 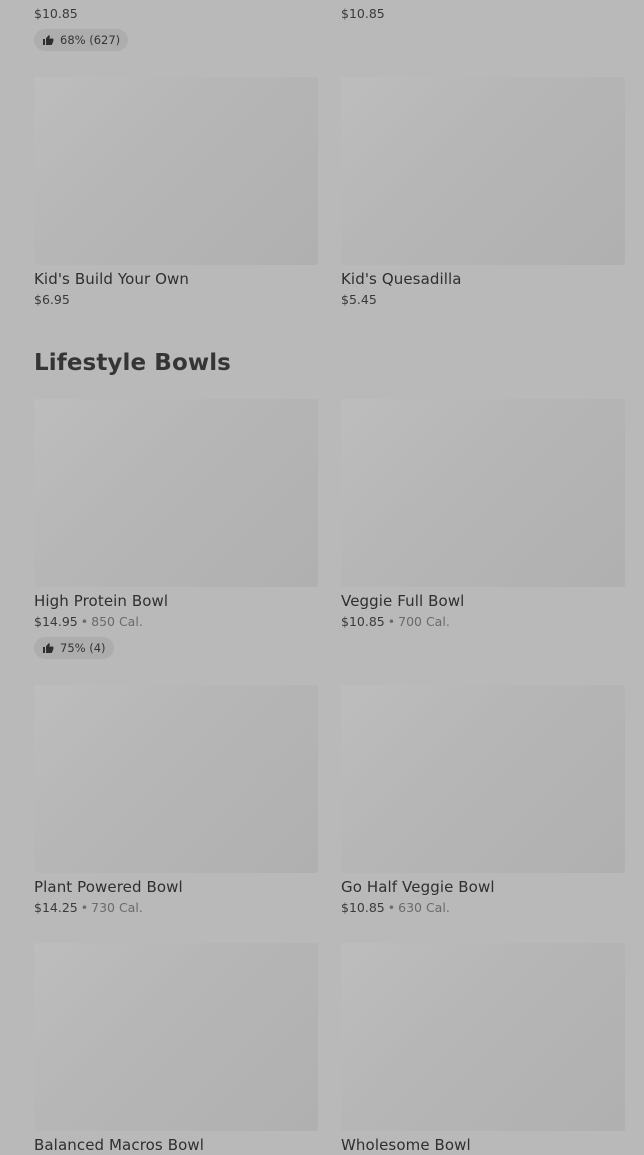 What do you see at coordinates (418, 887) in the screenshot?
I see `item-name: Go Half Veggie Bowl` at bounding box center [418, 887].